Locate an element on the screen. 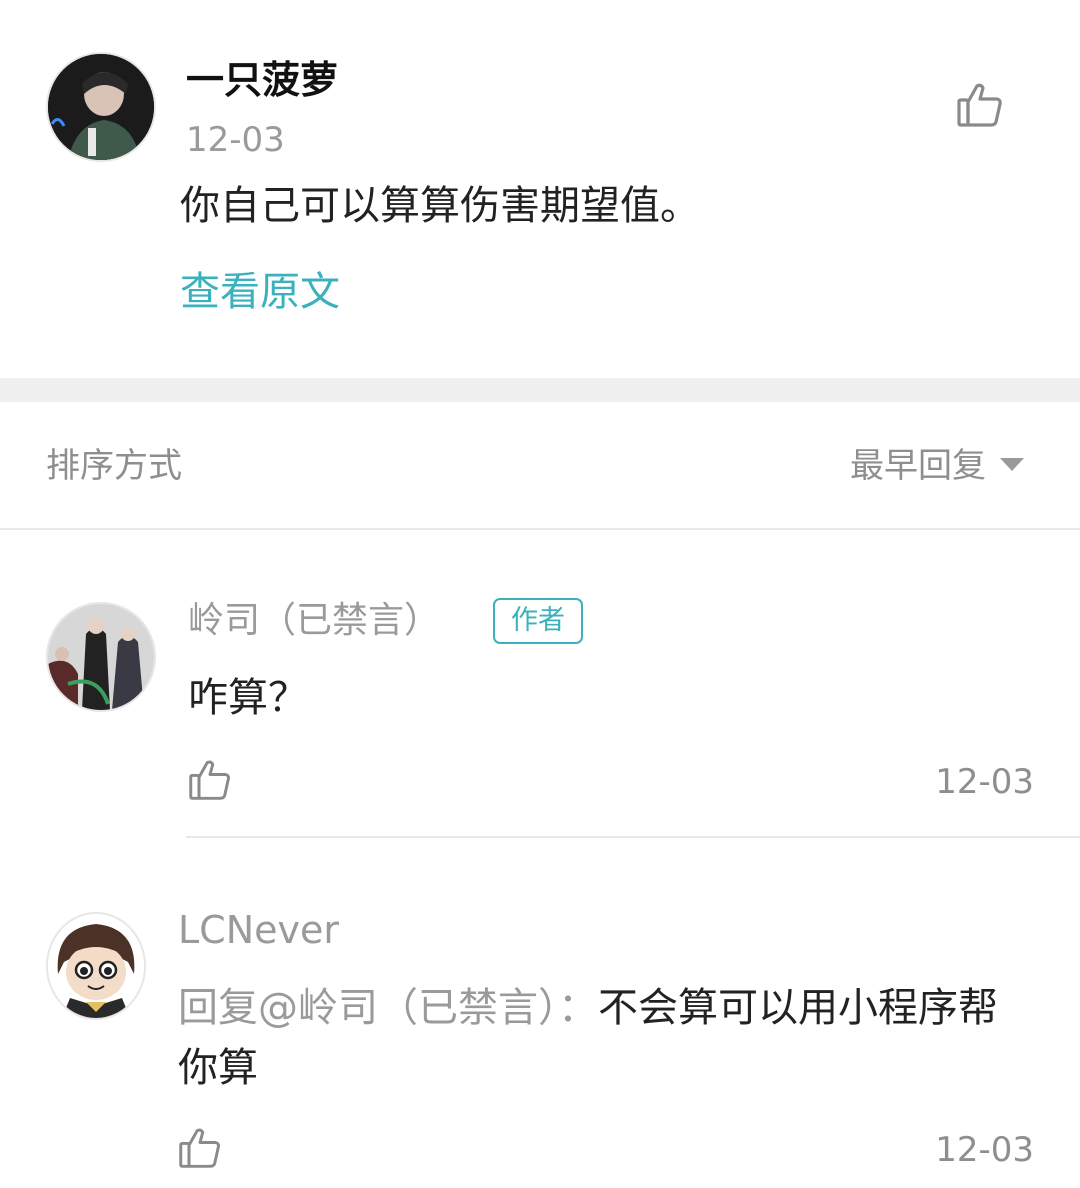  reply-text-block: 回复@岭司（已禁言）：不会算可以用小程序帮你算 is located at coordinates (598, 1038).